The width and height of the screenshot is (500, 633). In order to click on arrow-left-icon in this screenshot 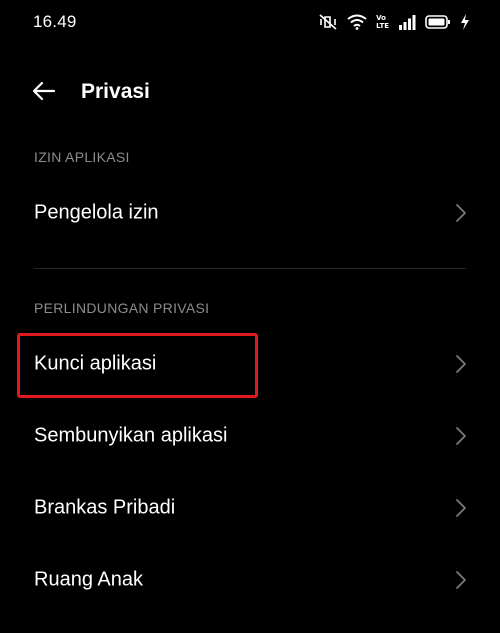, I will do `click(44, 93)`.